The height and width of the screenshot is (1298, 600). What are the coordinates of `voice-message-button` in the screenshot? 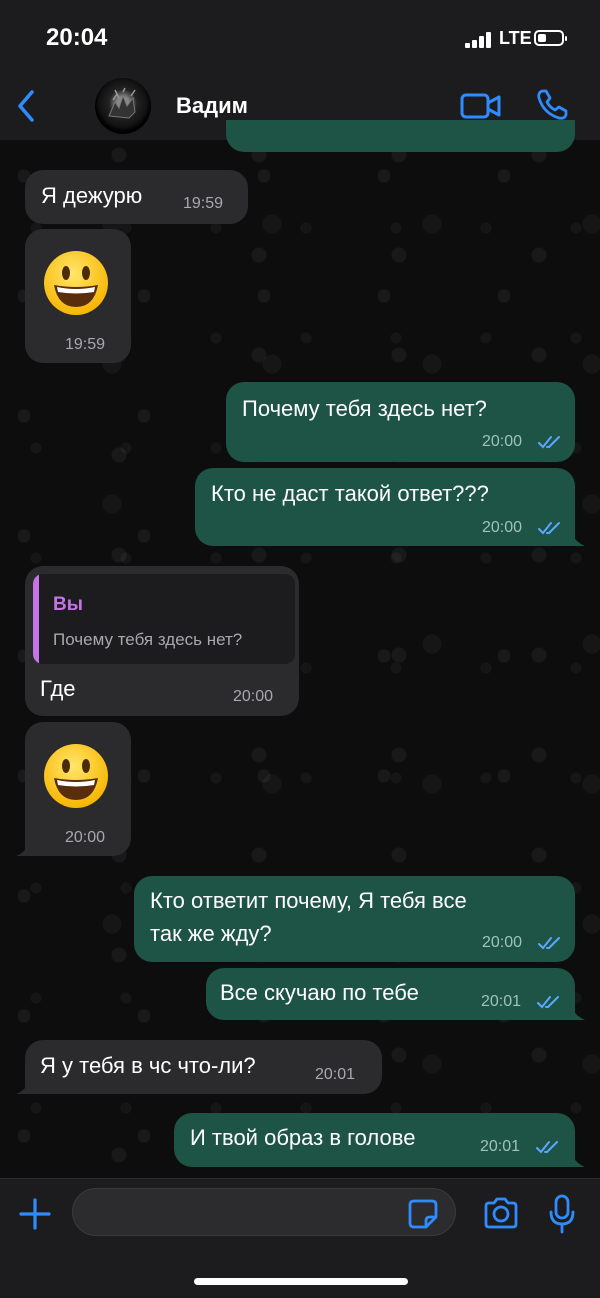 It's located at (562, 1214).